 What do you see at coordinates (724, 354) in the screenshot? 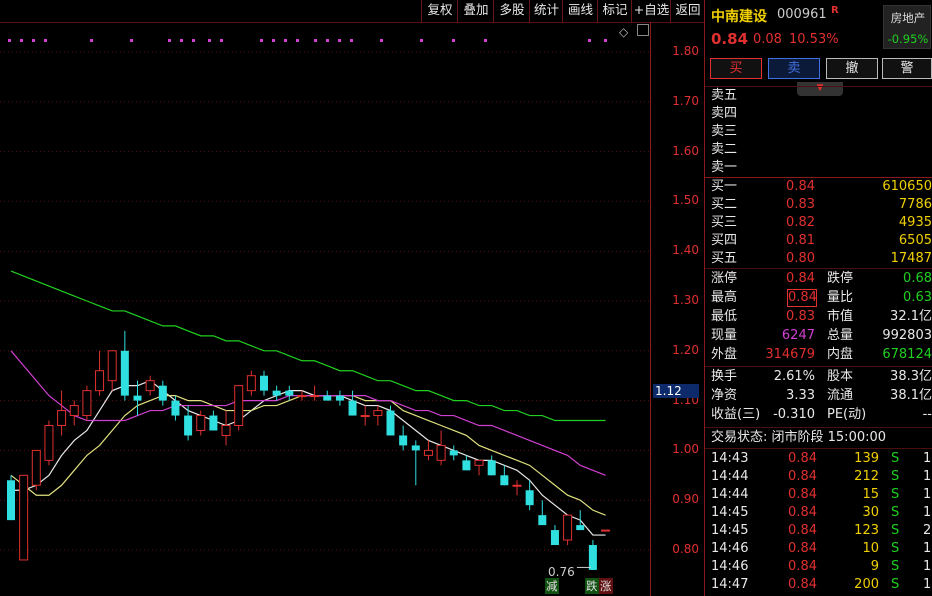
I see `stat-label: 外盘` at bounding box center [724, 354].